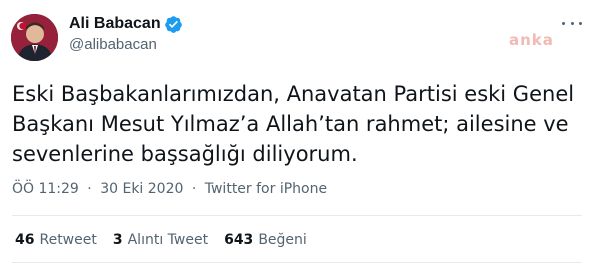  I want to click on quote-label: Alıntı Tweet, so click(168, 240).